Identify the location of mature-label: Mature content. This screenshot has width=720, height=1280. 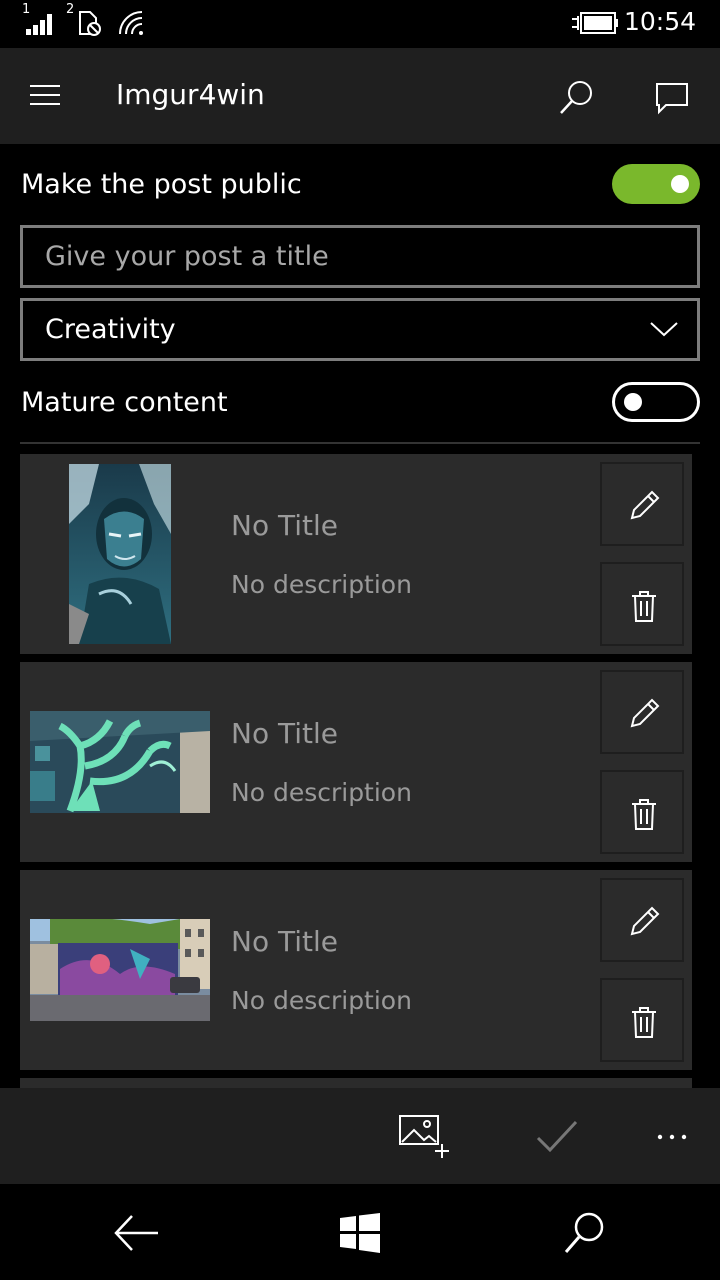
(124, 402).